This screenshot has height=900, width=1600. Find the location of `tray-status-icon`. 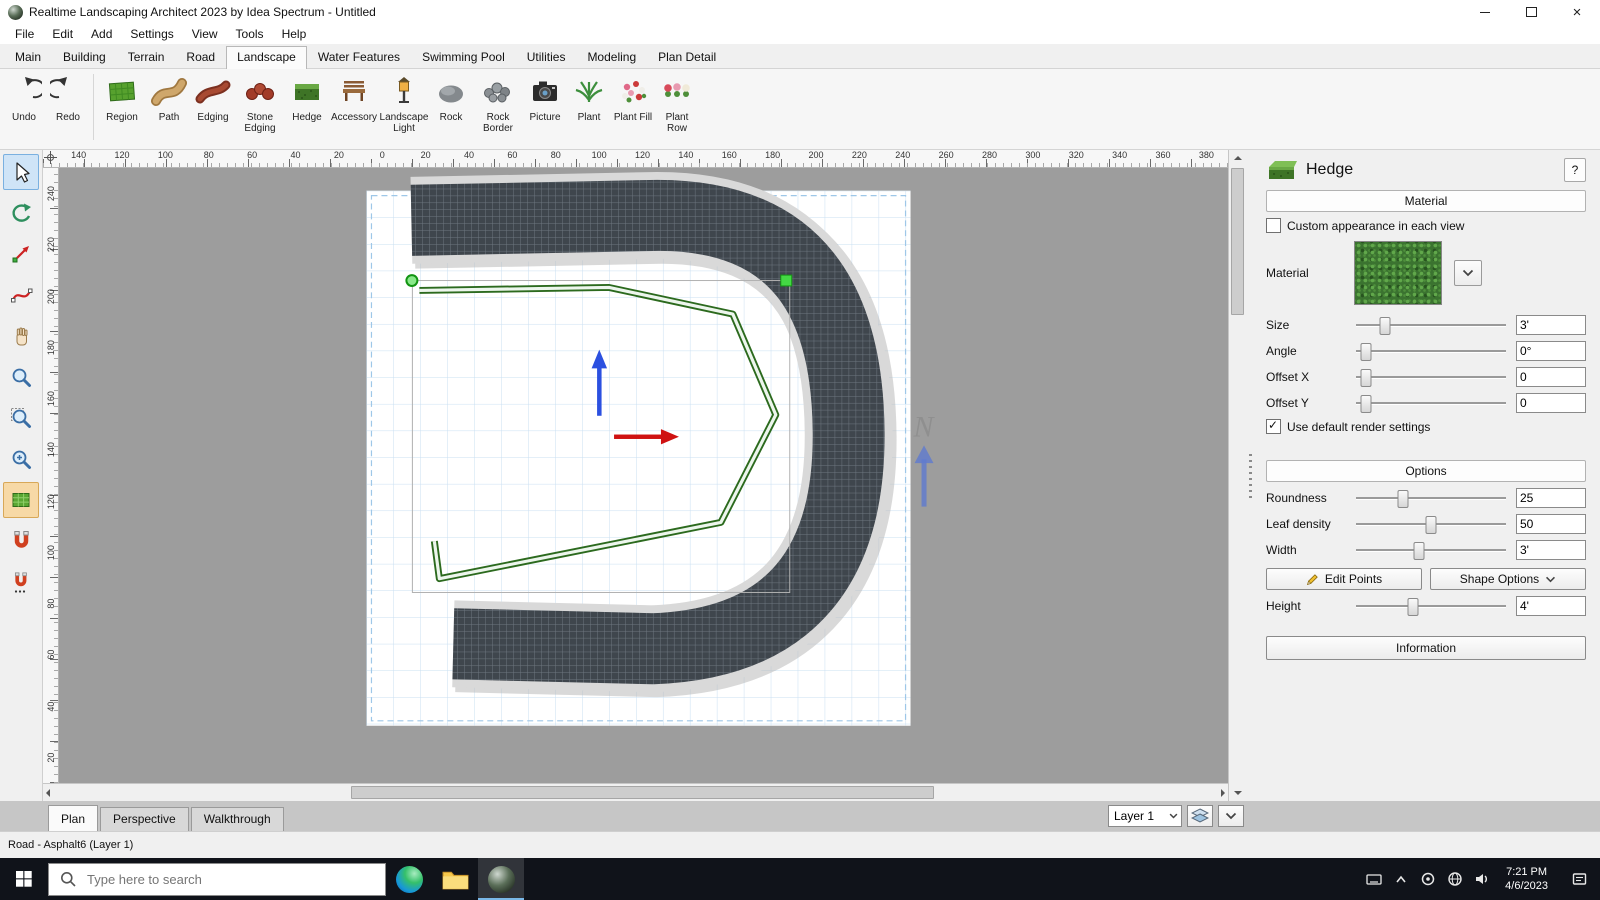

tray-status-icon is located at coordinates (1427, 879).